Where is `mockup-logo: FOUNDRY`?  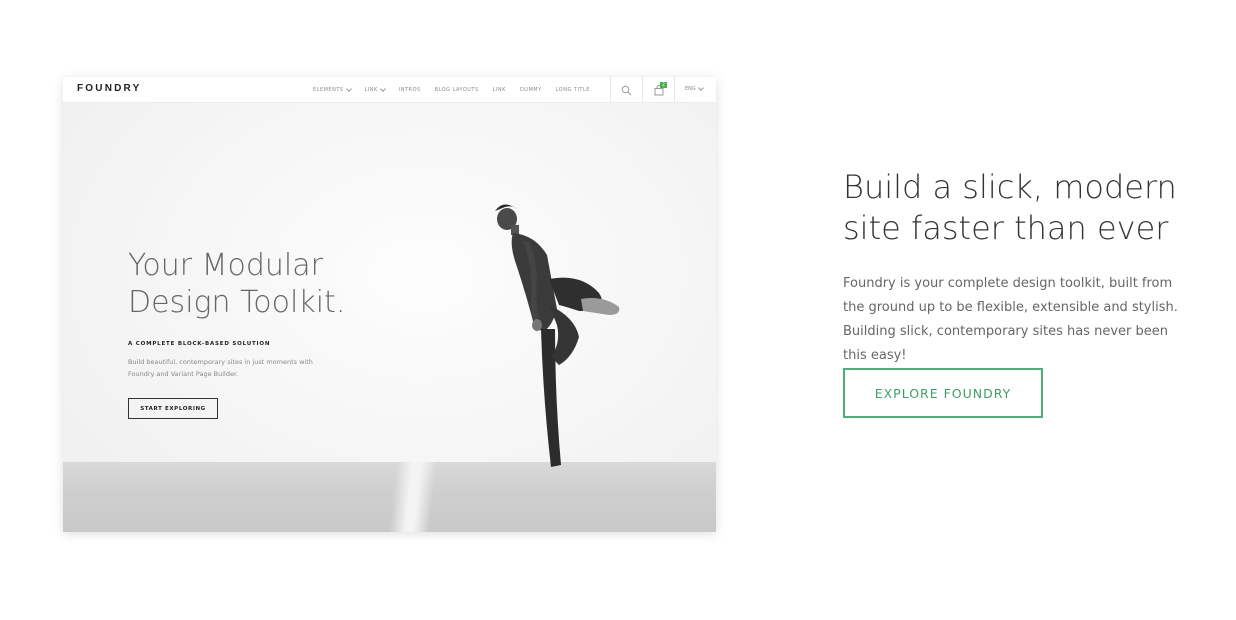 mockup-logo: FOUNDRY is located at coordinates (109, 88).